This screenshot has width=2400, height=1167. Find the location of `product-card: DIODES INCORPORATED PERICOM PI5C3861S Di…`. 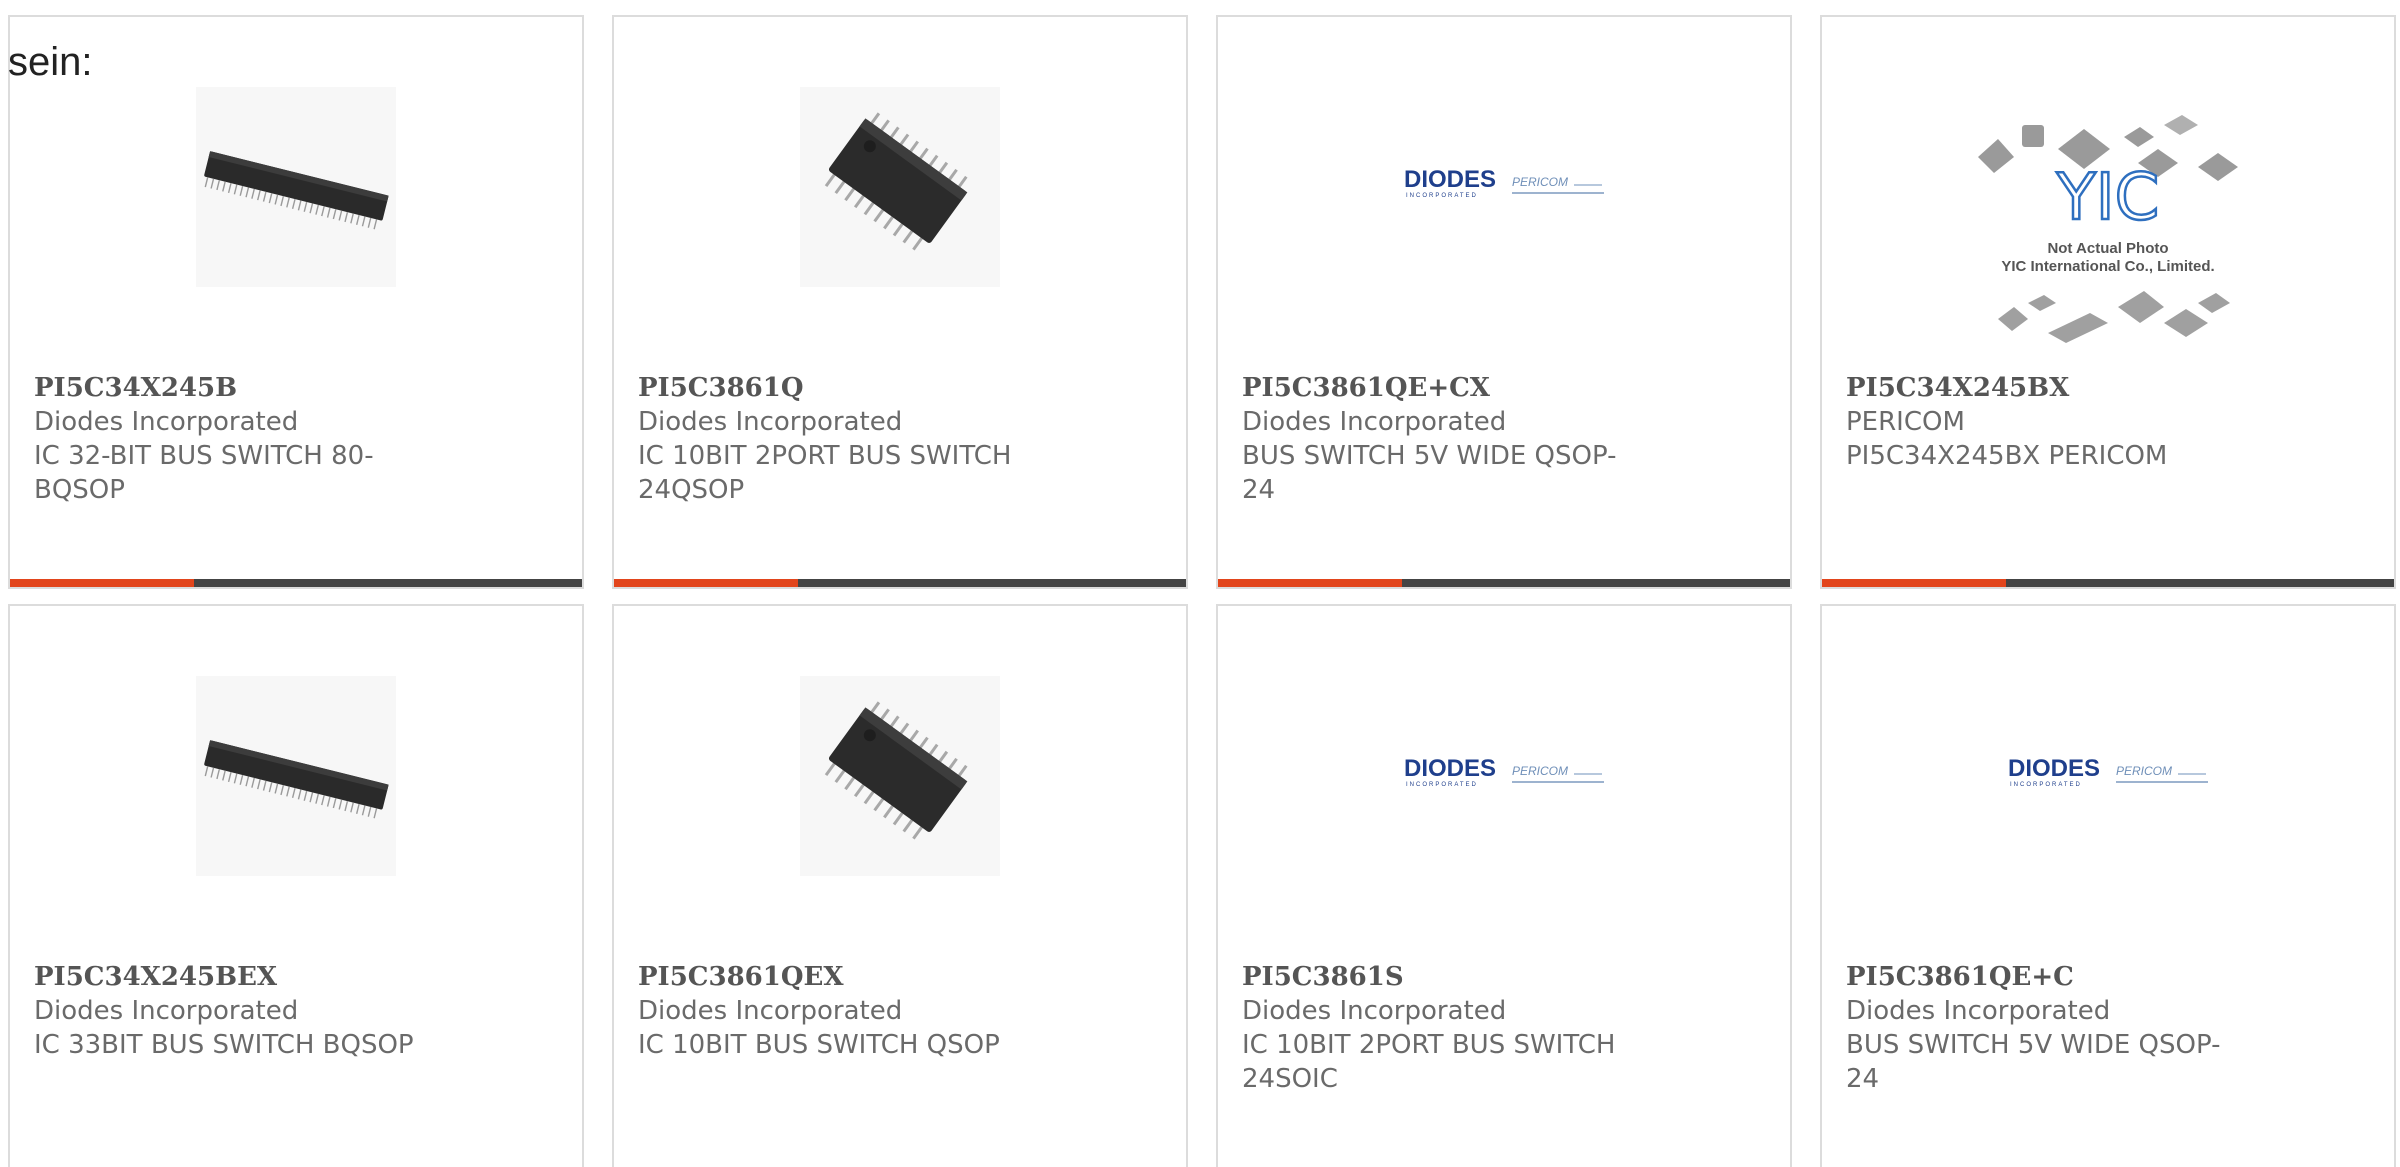

product-card: DIODES INCORPORATED PERICOM PI5C3861S Di… is located at coordinates (1504, 885).